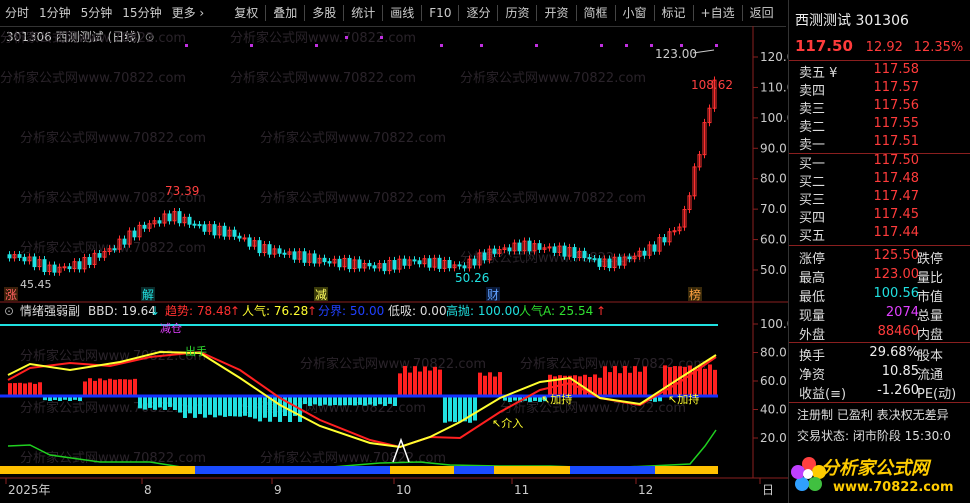 The height and width of the screenshot is (503, 970). What do you see at coordinates (879, 89) in the screenshot?
I see `quote-row: 卖四 117.57` at bounding box center [879, 89].